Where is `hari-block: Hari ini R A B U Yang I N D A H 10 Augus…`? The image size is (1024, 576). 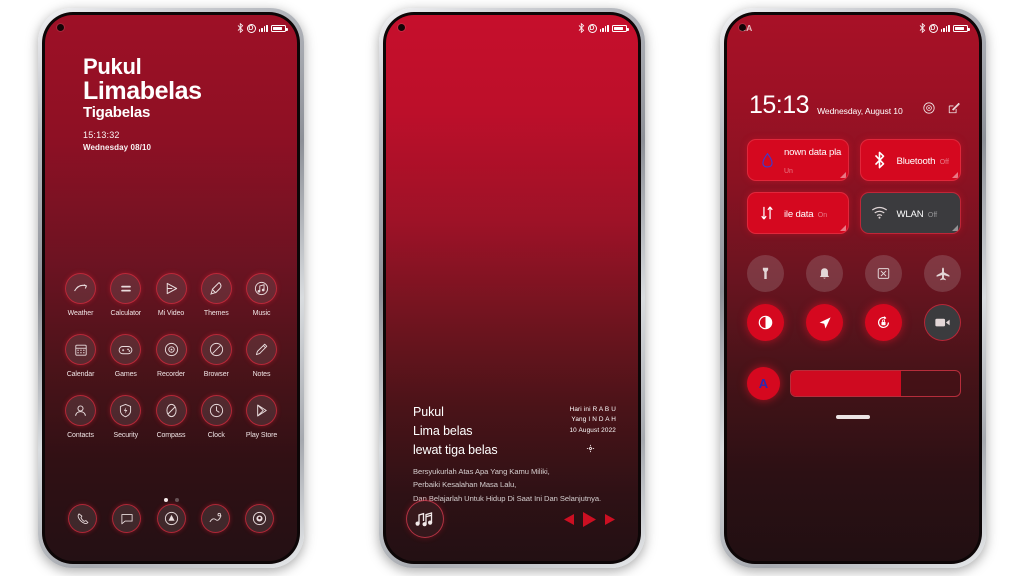
hari-block: Hari ini R A B U Yang I N D A H 10 Augus… is located at coordinates (592, 420).